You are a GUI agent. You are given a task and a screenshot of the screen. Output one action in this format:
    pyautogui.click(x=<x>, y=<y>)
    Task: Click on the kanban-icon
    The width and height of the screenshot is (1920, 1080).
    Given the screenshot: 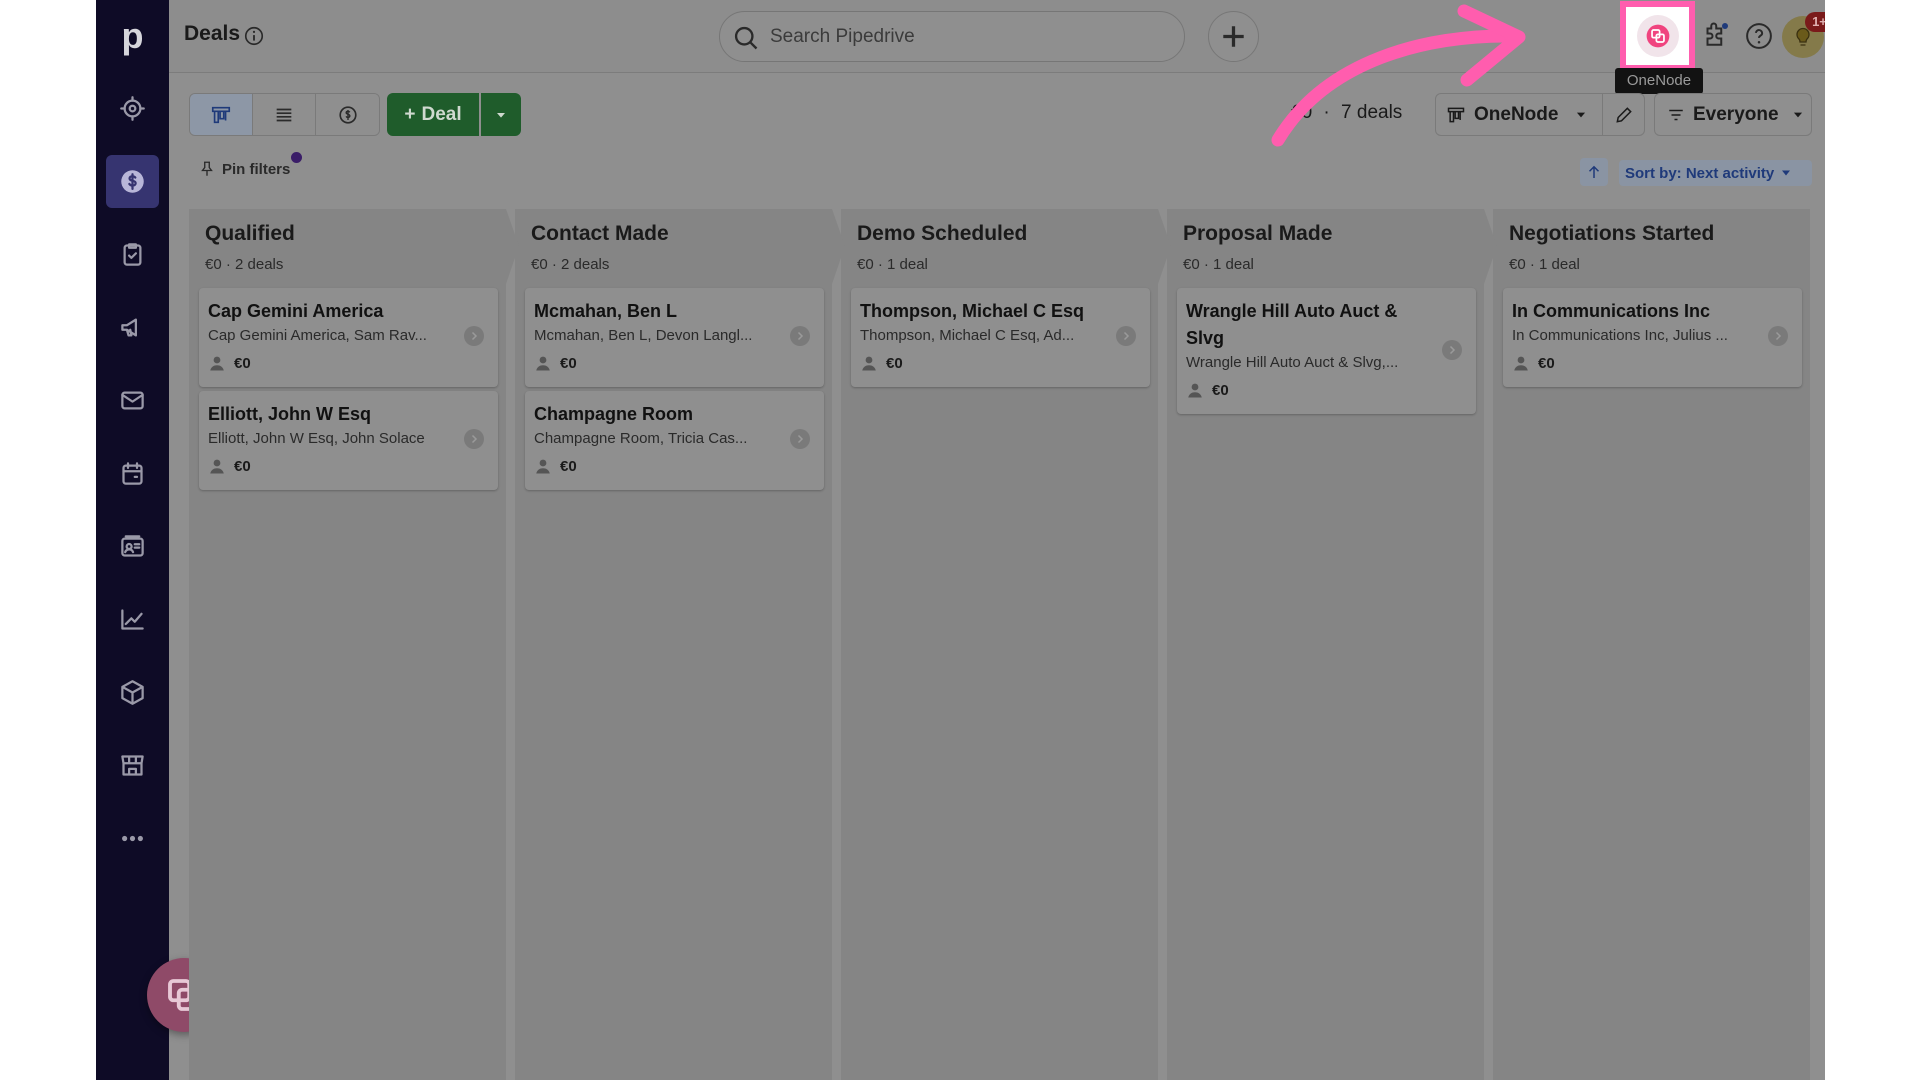 What is the action you would take?
    pyautogui.click(x=221, y=114)
    